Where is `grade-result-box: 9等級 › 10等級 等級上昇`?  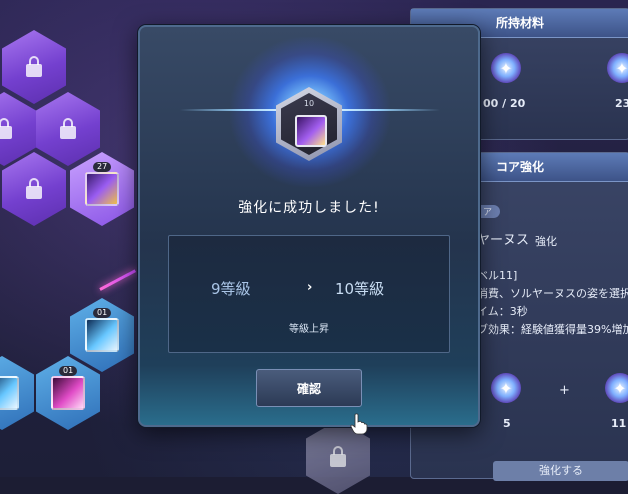 grade-result-box: 9等級 › 10等級 等級上昇 is located at coordinates (309, 294).